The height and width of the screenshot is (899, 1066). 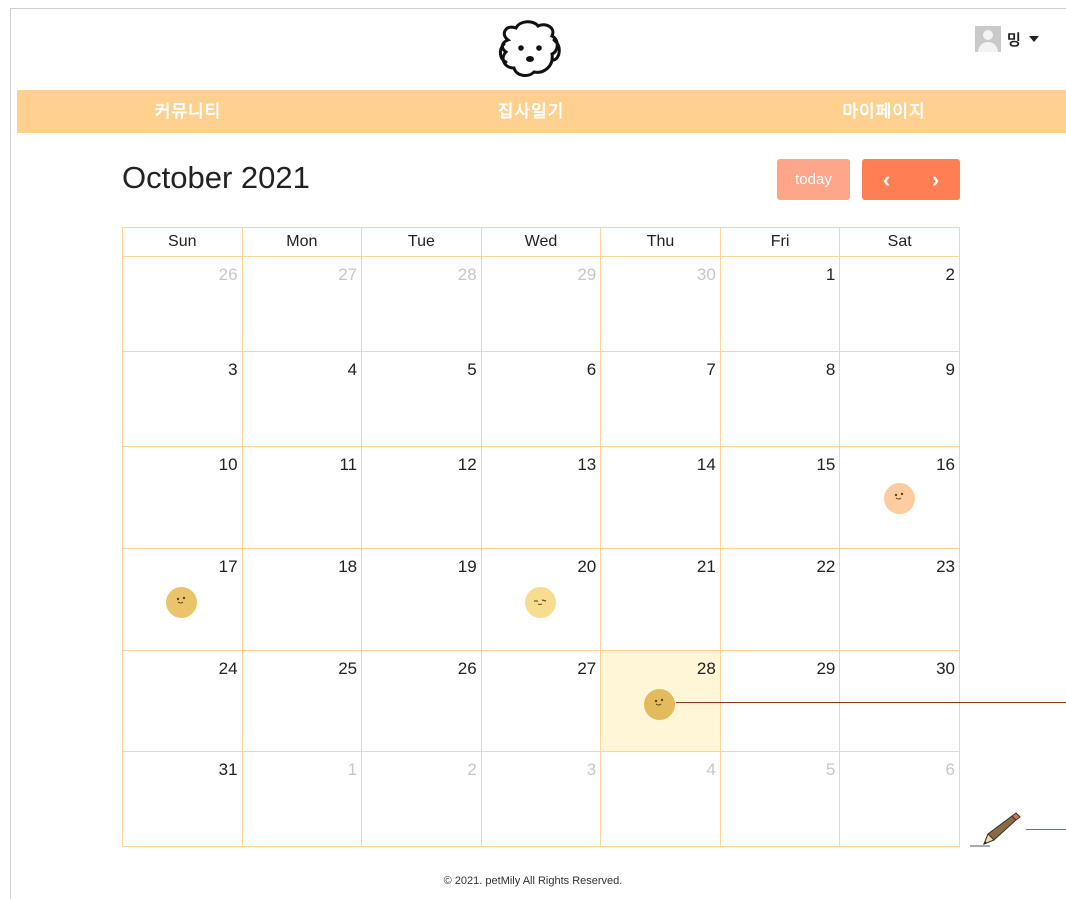 What do you see at coordinates (660, 599) in the screenshot?
I see `calendar-day-cell: 21` at bounding box center [660, 599].